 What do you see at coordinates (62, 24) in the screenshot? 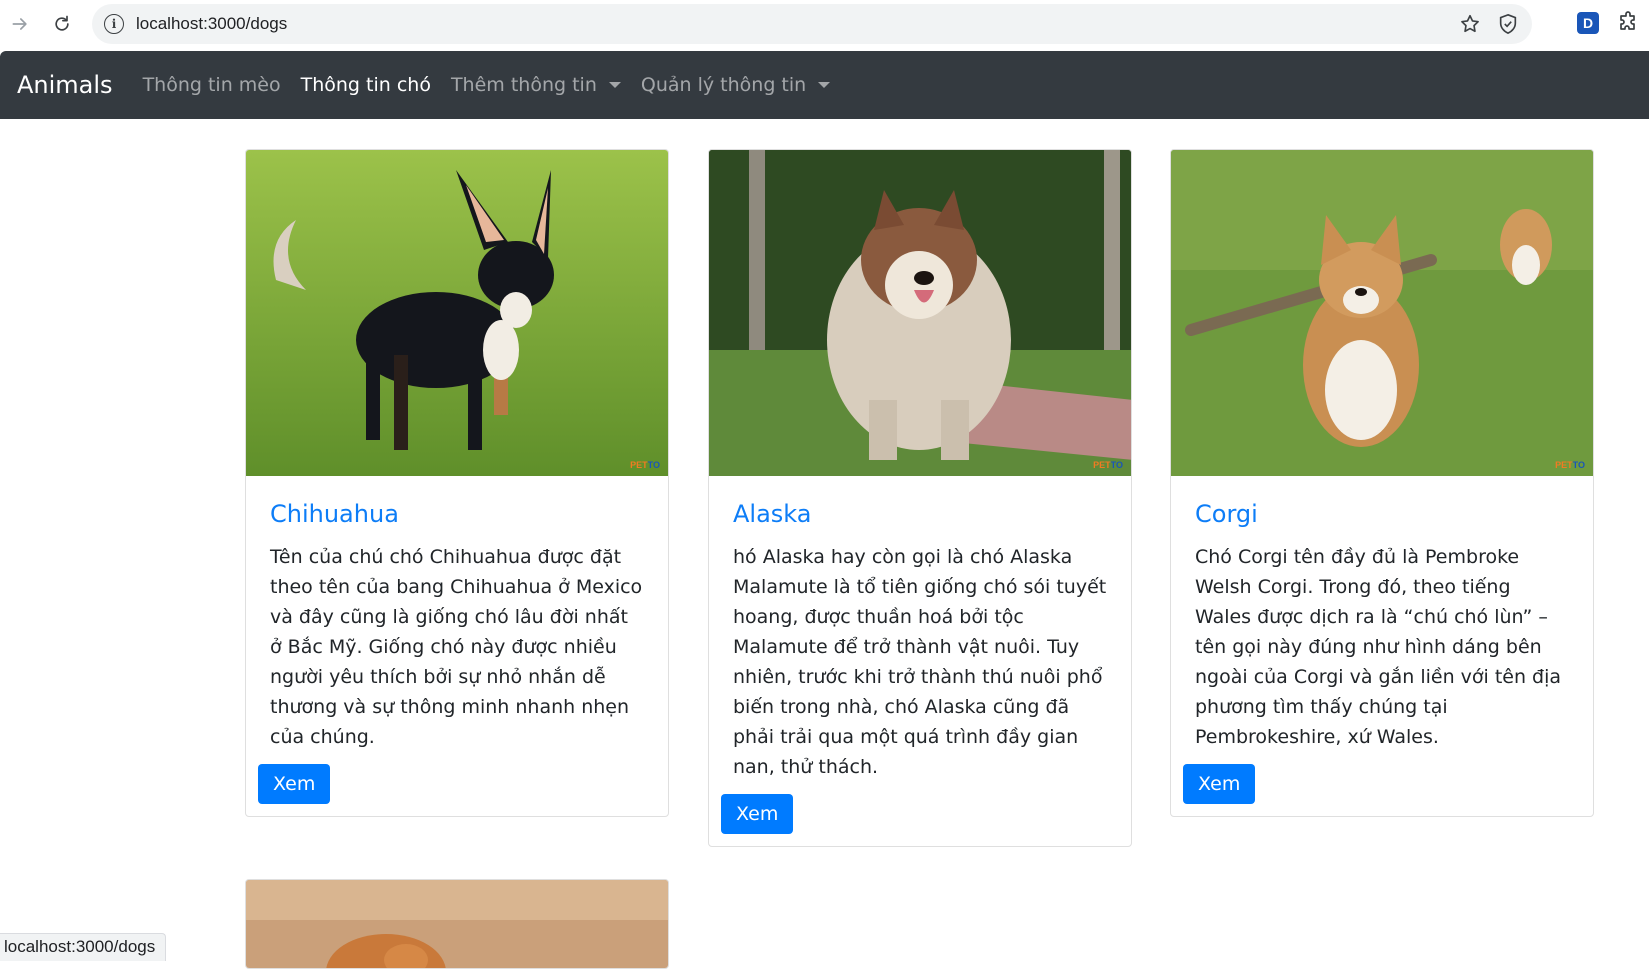
I see `reload-icon` at bounding box center [62, 24].